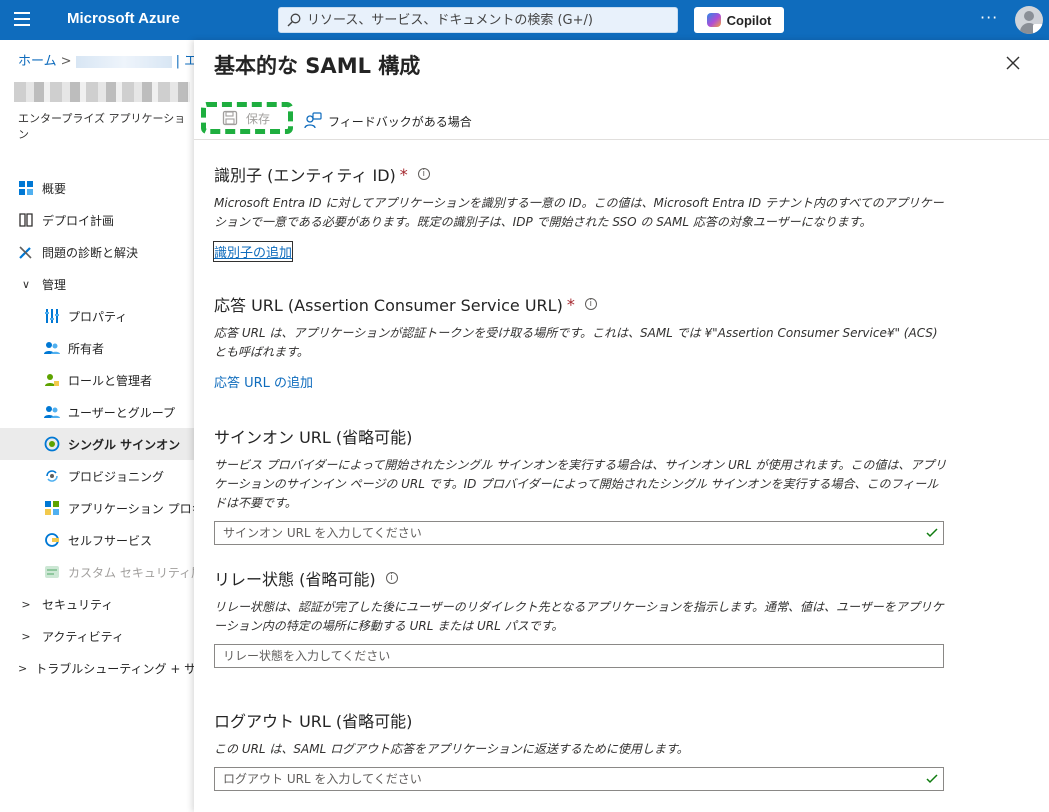  Describe the element at coordinates (294, 20) in the screenshot. I see `search-icon` at that location.